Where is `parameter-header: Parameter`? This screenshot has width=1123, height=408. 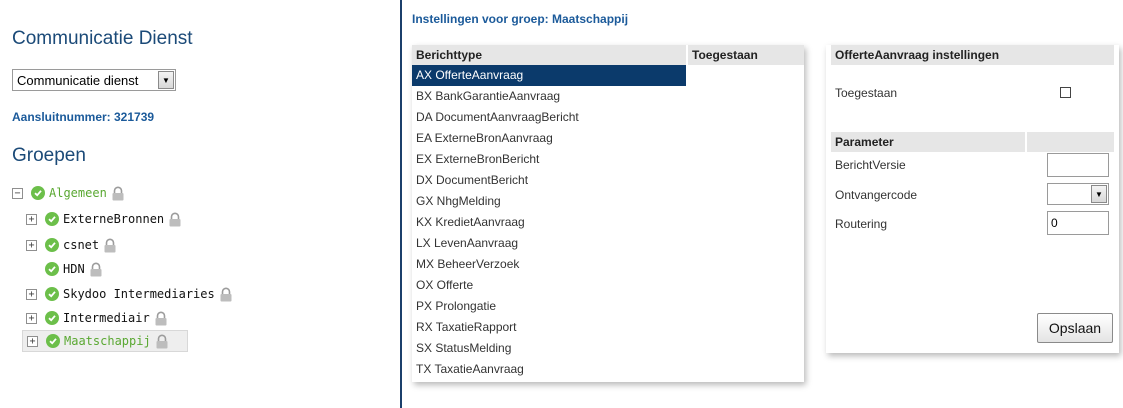
parameter-header: Parameter is located at coordinates (972, 142).